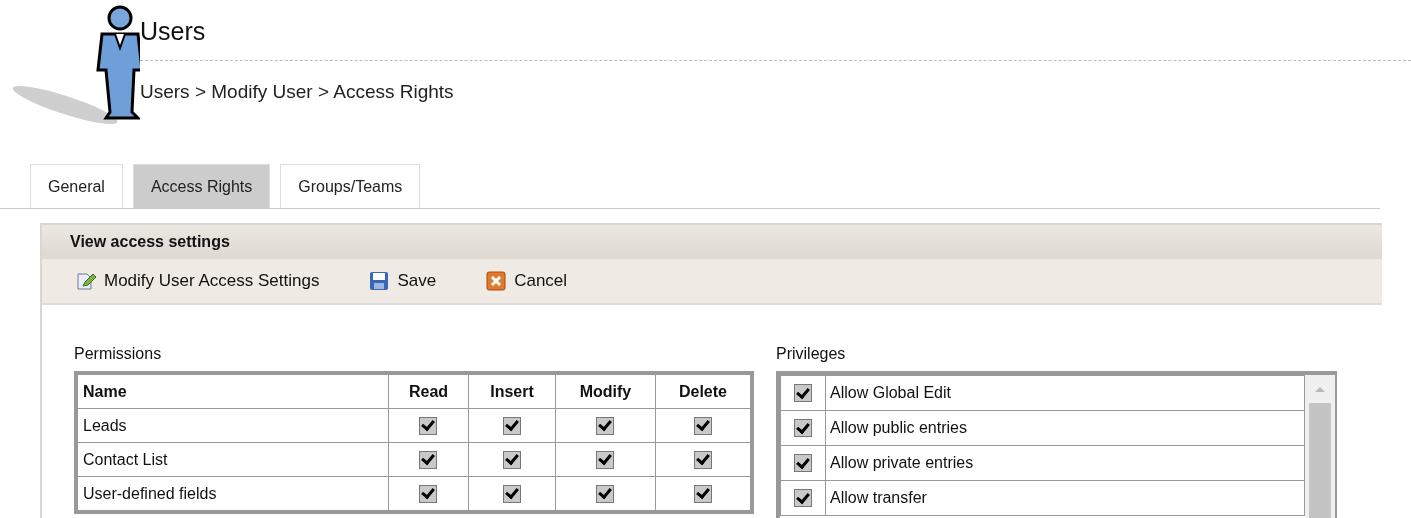 The width and height of the screenshot is (1411, 518). Describe the element at coordinates (428, 391) in the screenshot. I see `column-header: Read` at that location.